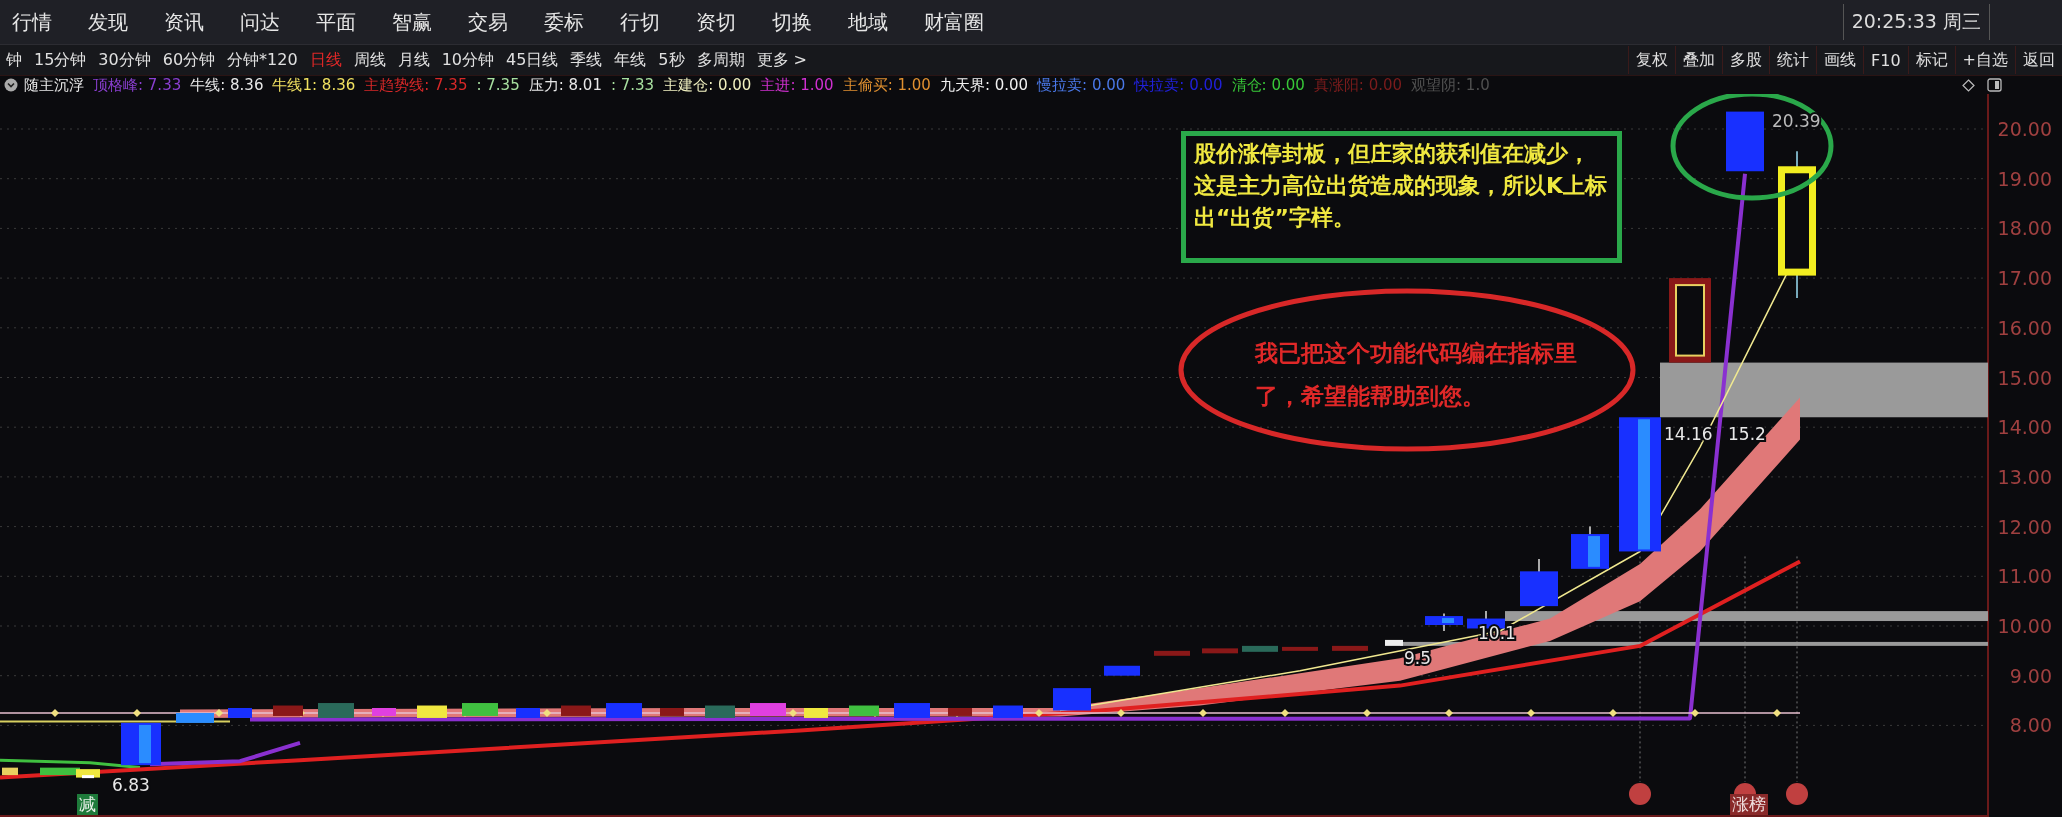 Image resolution: width=2062 pixels, height=817 pixels. I want to click on toolbar-button: 返回, so click(2038, 60).